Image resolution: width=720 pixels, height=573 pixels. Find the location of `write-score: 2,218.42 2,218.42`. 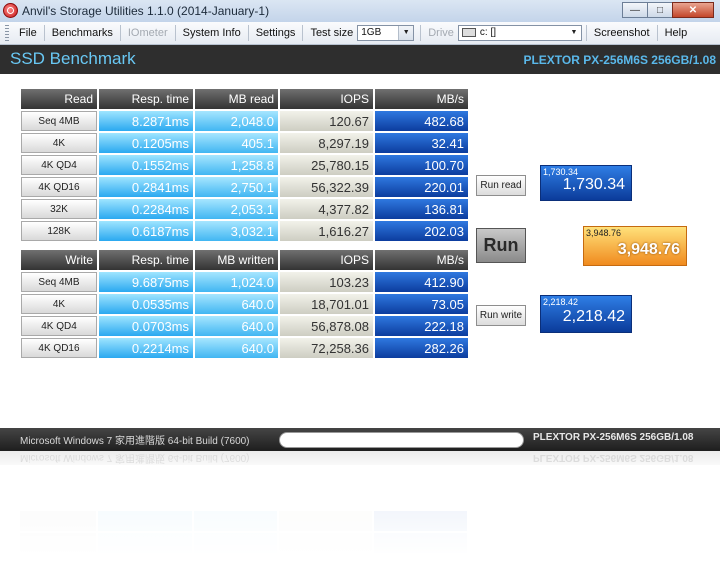

write-score: 2,218.42 2,218.42 is located at coordinates (586, 314).